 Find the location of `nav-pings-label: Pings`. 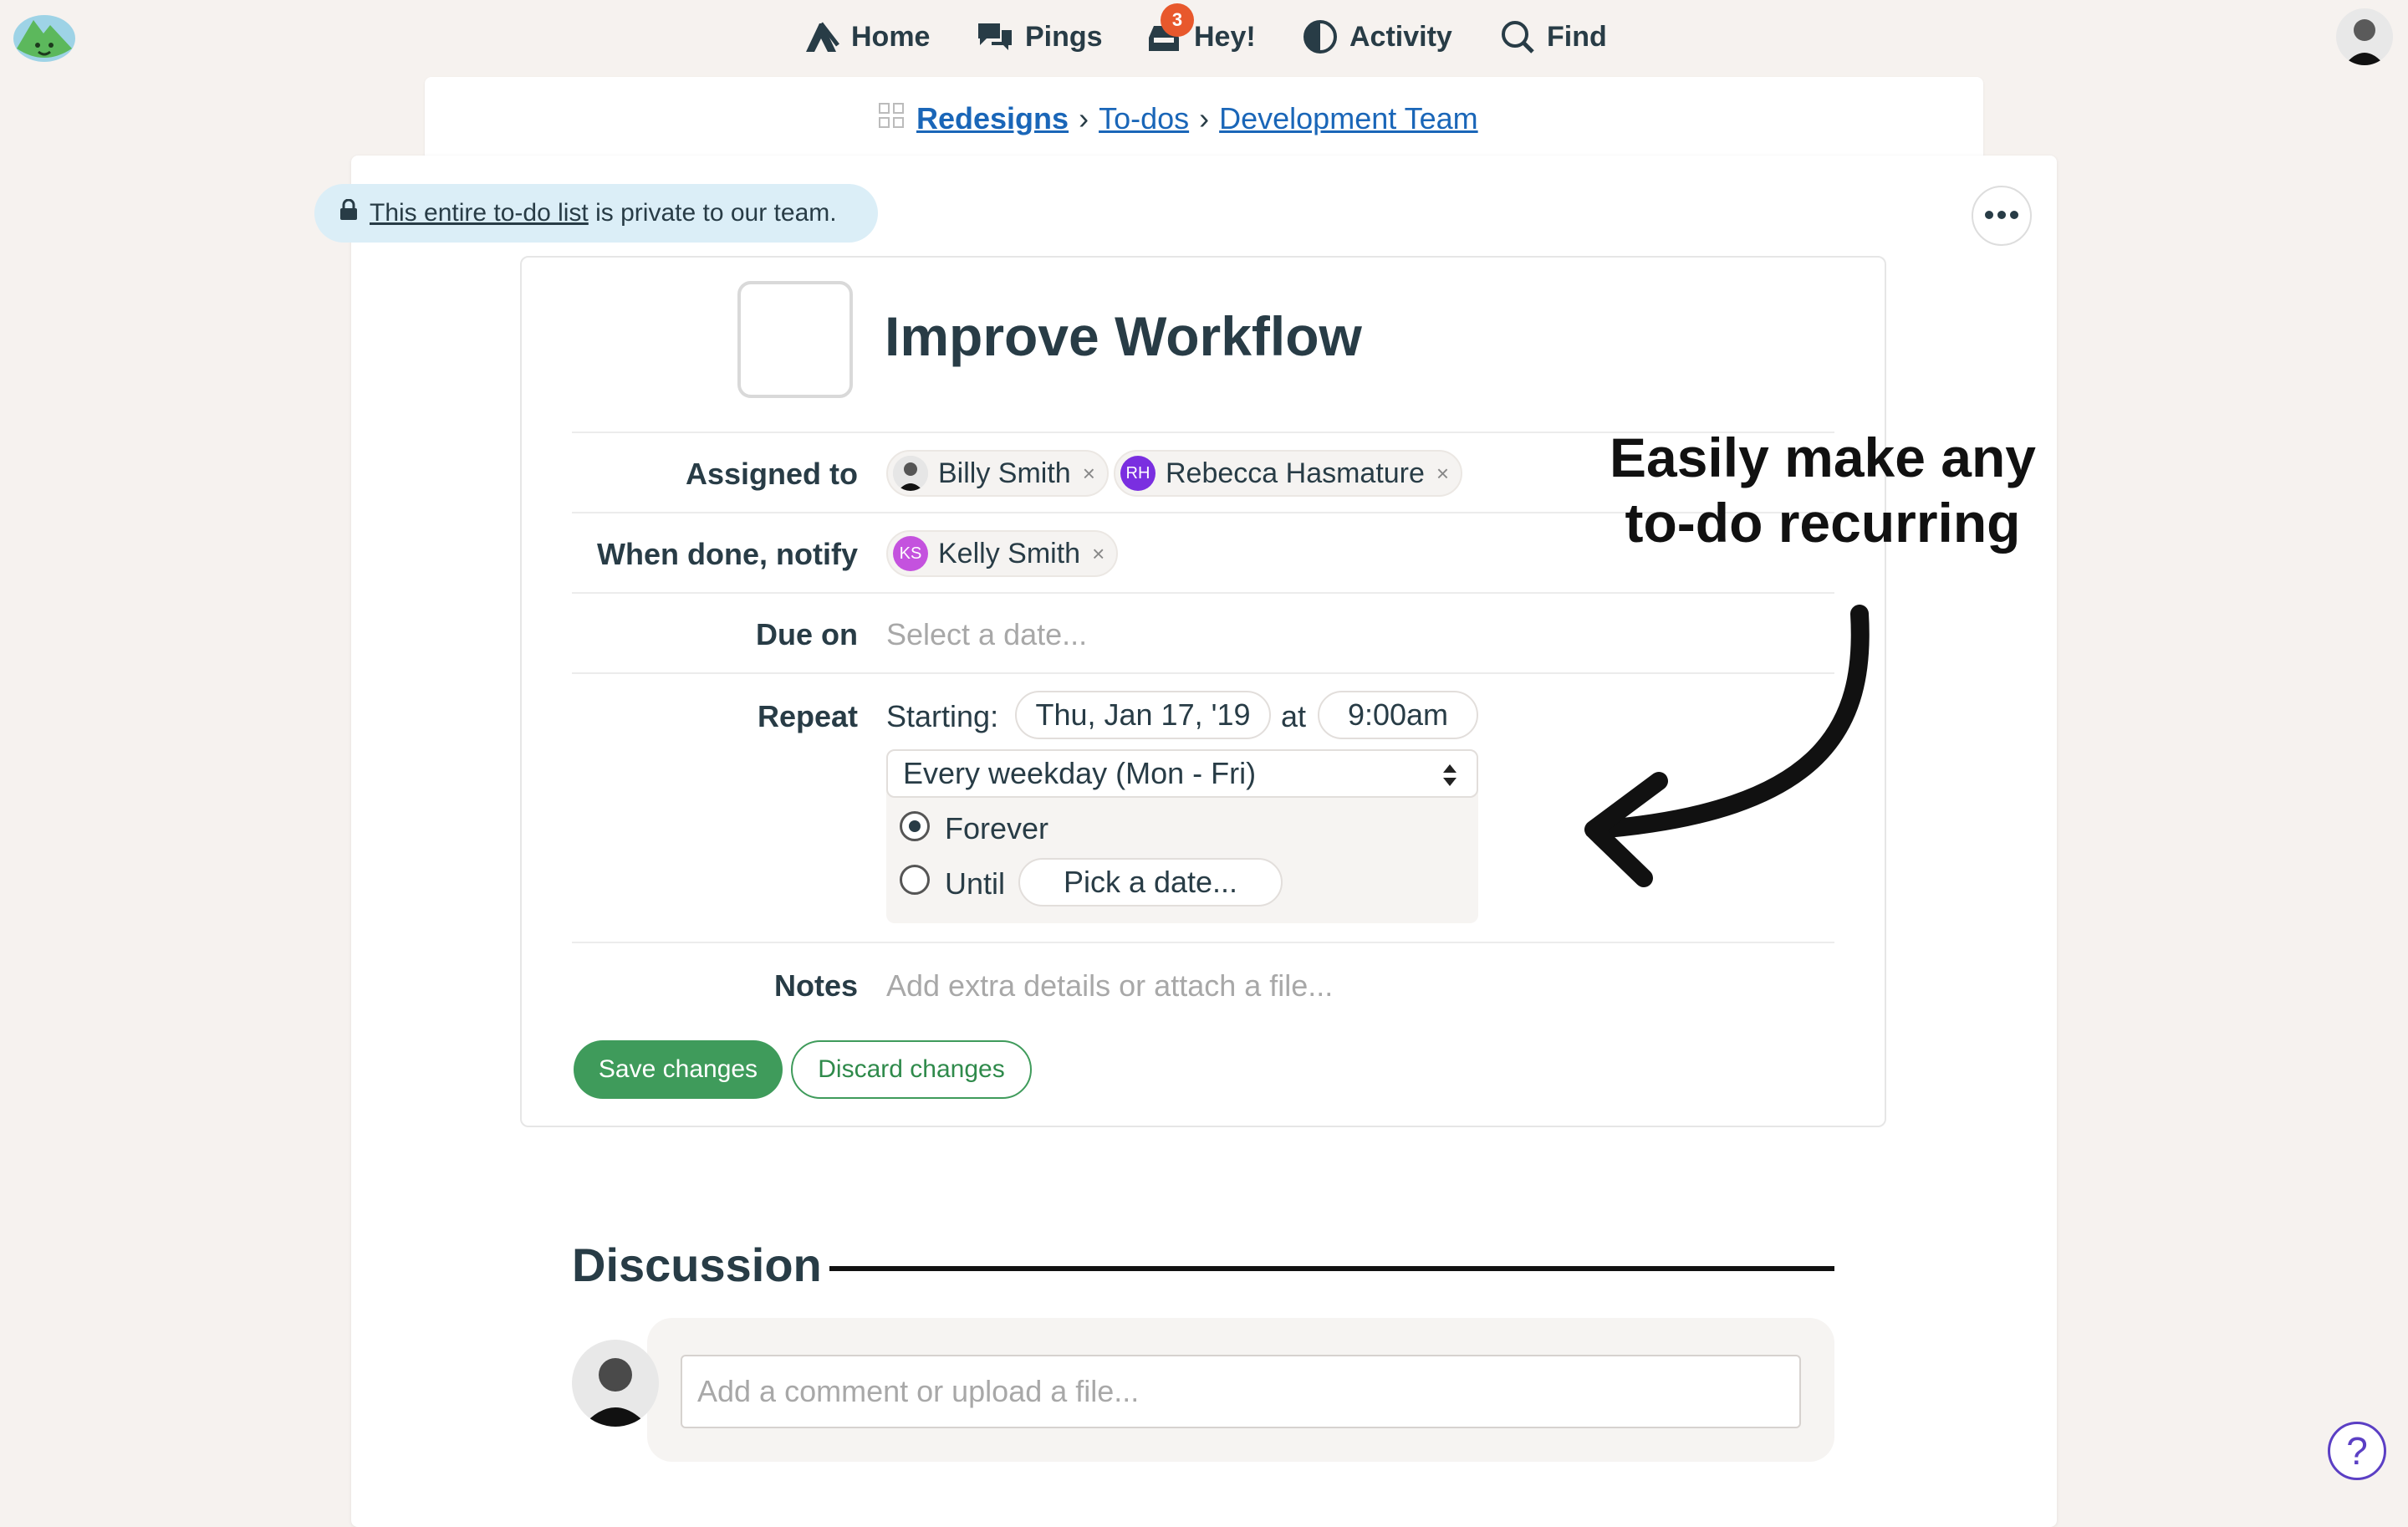

nav-pings-label: Pings is located at coordinates (1064, 36).